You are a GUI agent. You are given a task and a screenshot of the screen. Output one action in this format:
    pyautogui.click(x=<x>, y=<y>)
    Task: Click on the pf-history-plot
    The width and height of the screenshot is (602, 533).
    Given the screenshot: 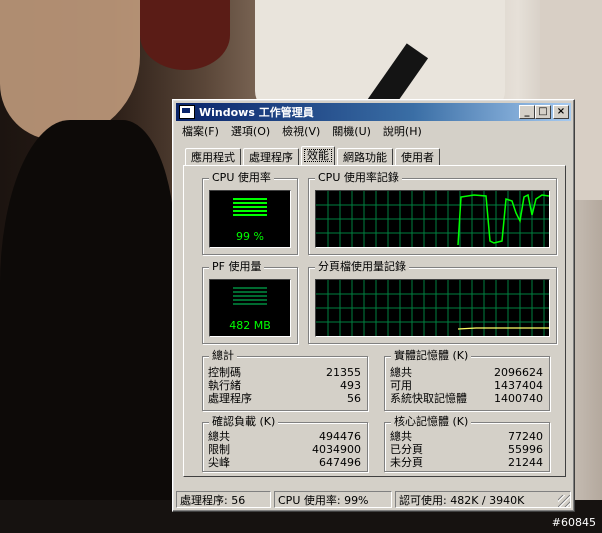 What is the action you would take?
    pyautogui.click(x=432, y=308)
    